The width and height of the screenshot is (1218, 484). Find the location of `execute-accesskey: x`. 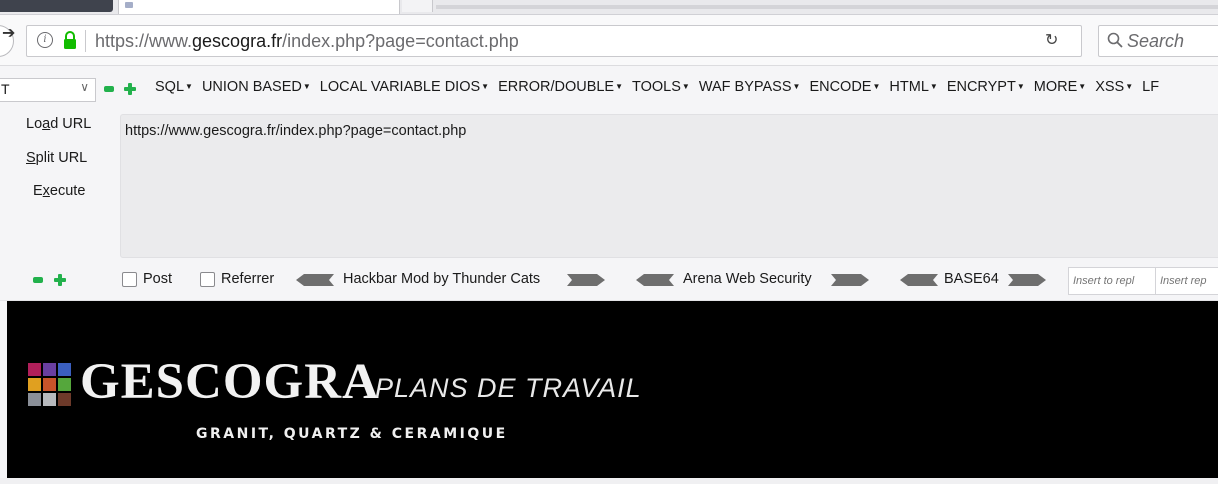

execute-accesskey: x is located at coordinates (46, 191).